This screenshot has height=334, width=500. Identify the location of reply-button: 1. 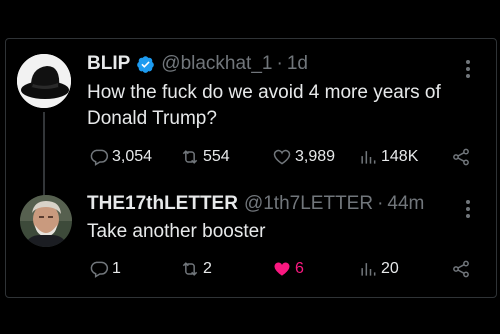
(105, 269).